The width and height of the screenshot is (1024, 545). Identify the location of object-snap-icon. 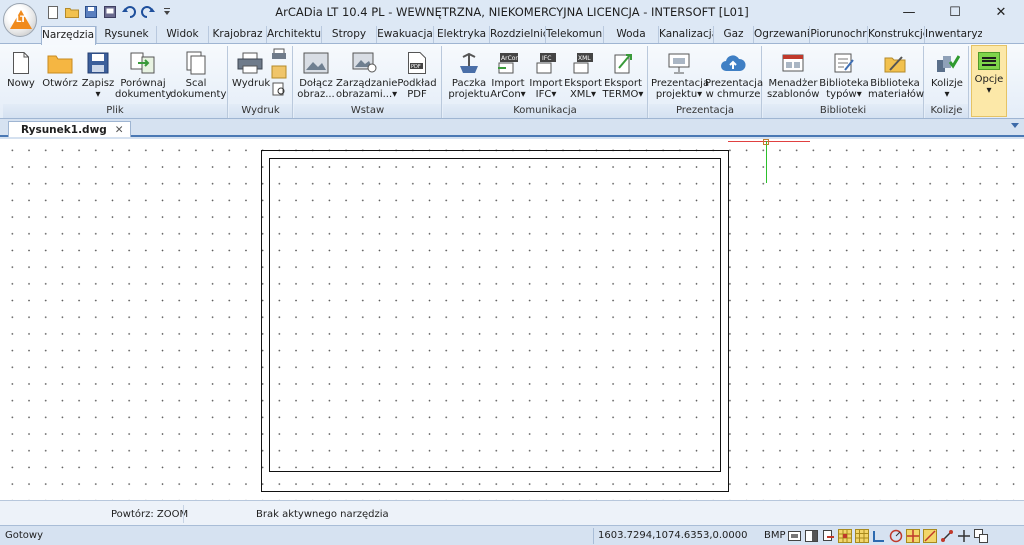
(913, 535).